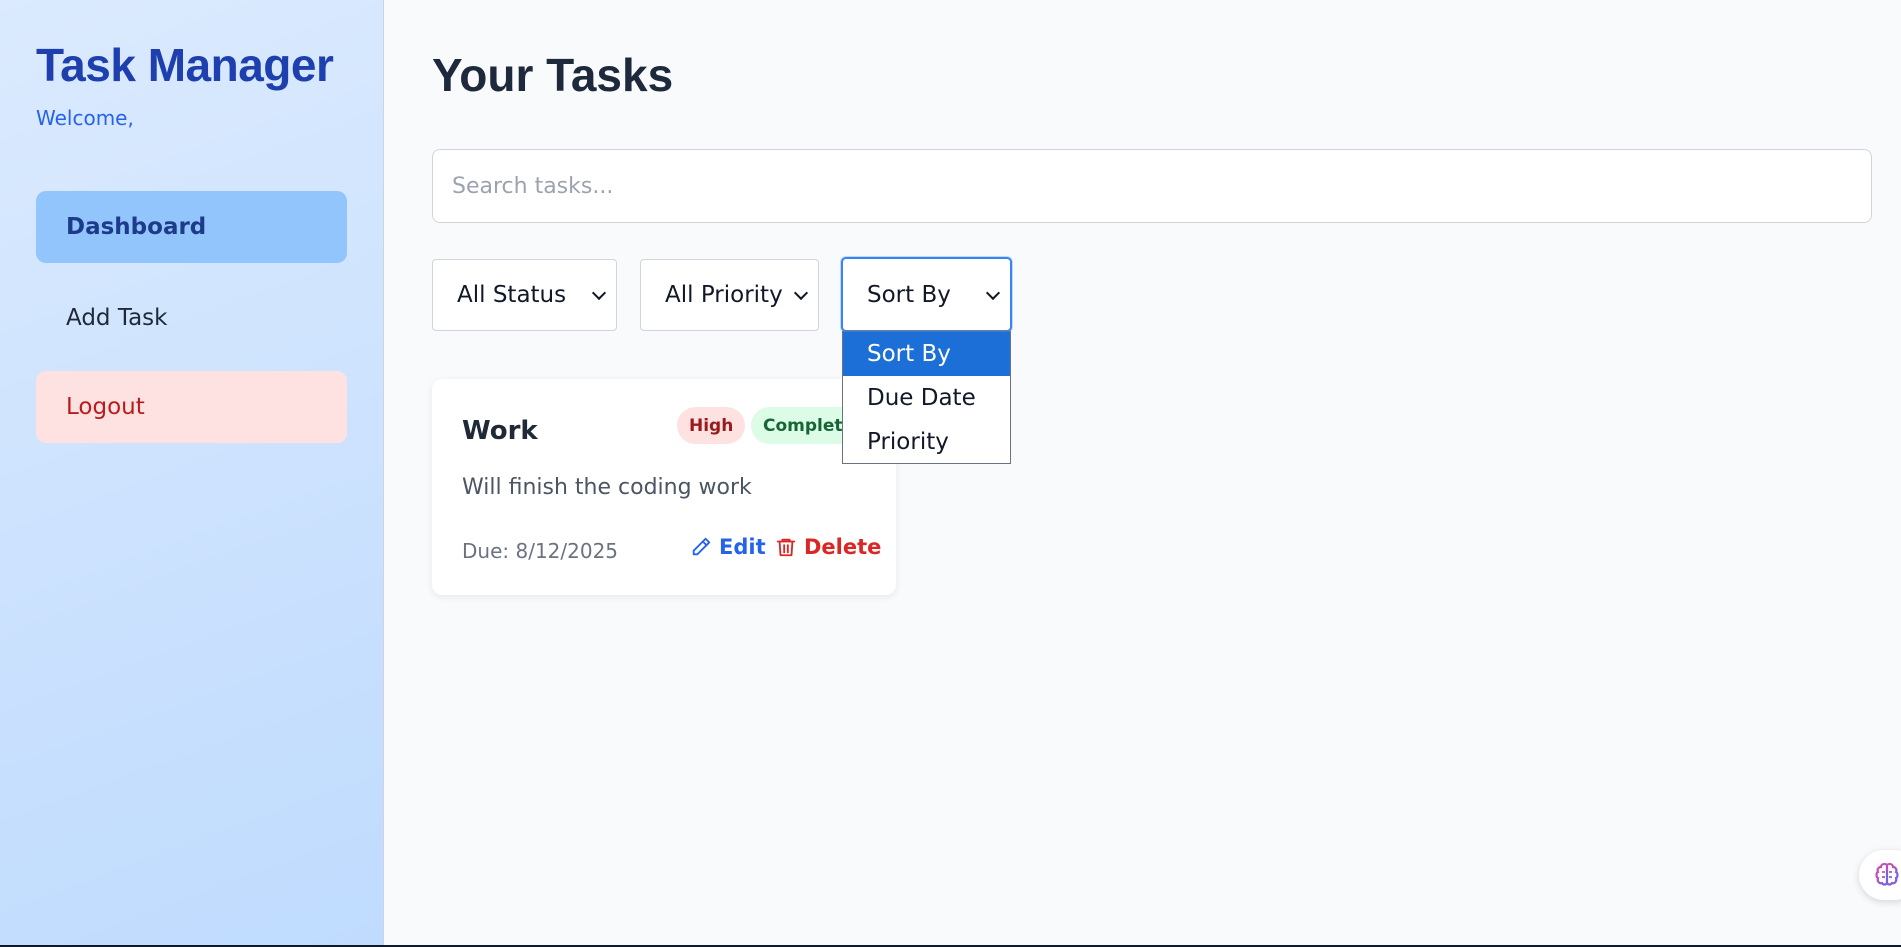  Describe the element at coordinates (553, 75) in the screenshot. I see `page-title: Your Tasks` at that location.